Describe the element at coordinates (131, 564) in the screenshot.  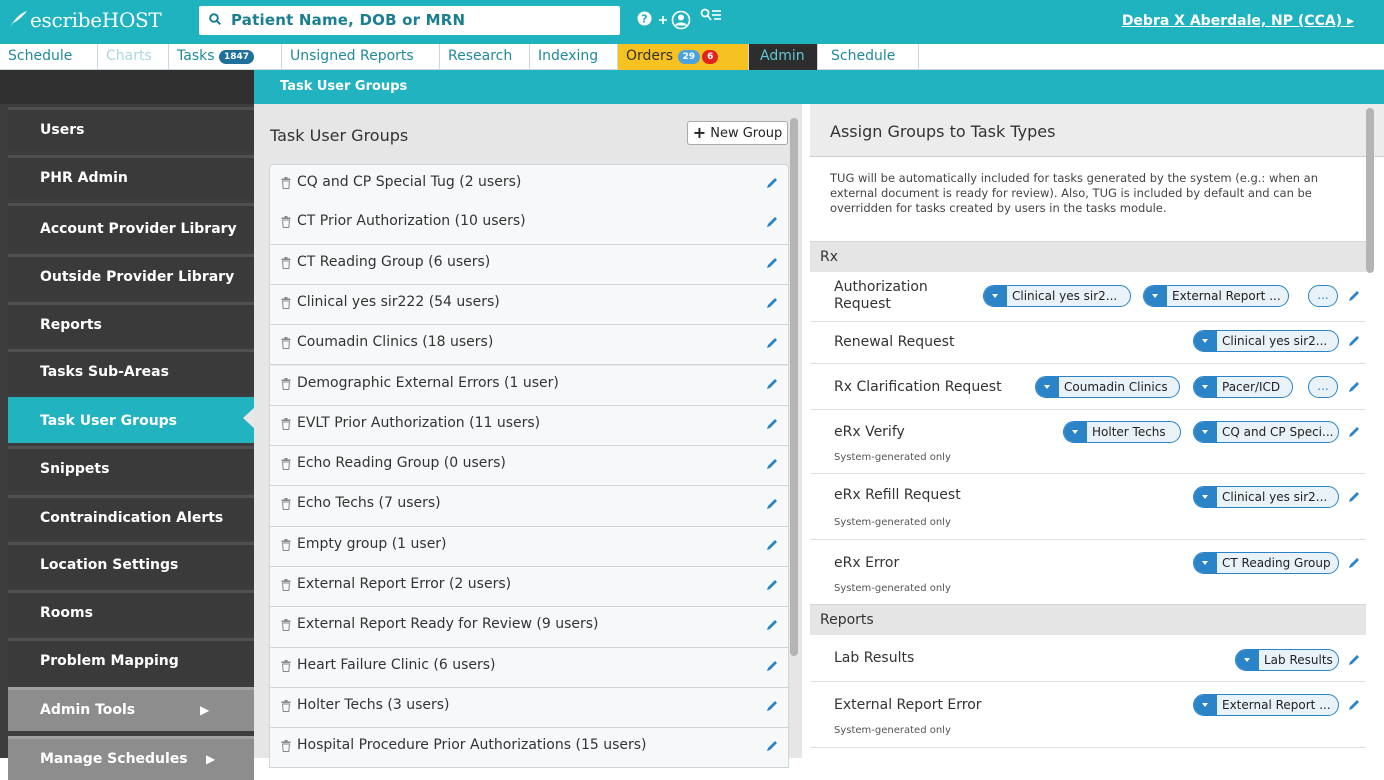
I see `sidebar-item-location-settings: Location Settings` at that location.